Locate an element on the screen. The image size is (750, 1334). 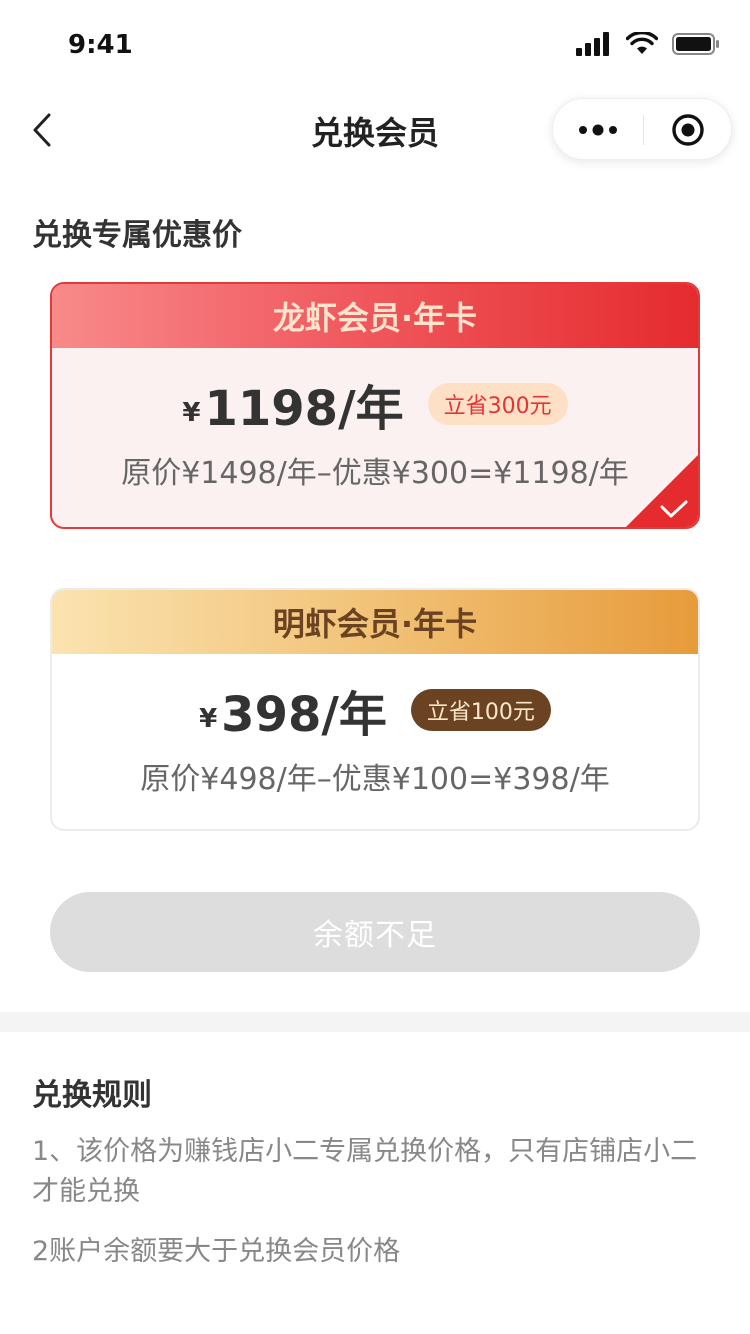
nav-bar: 兑换会员 is located at coordinates (375, 130).